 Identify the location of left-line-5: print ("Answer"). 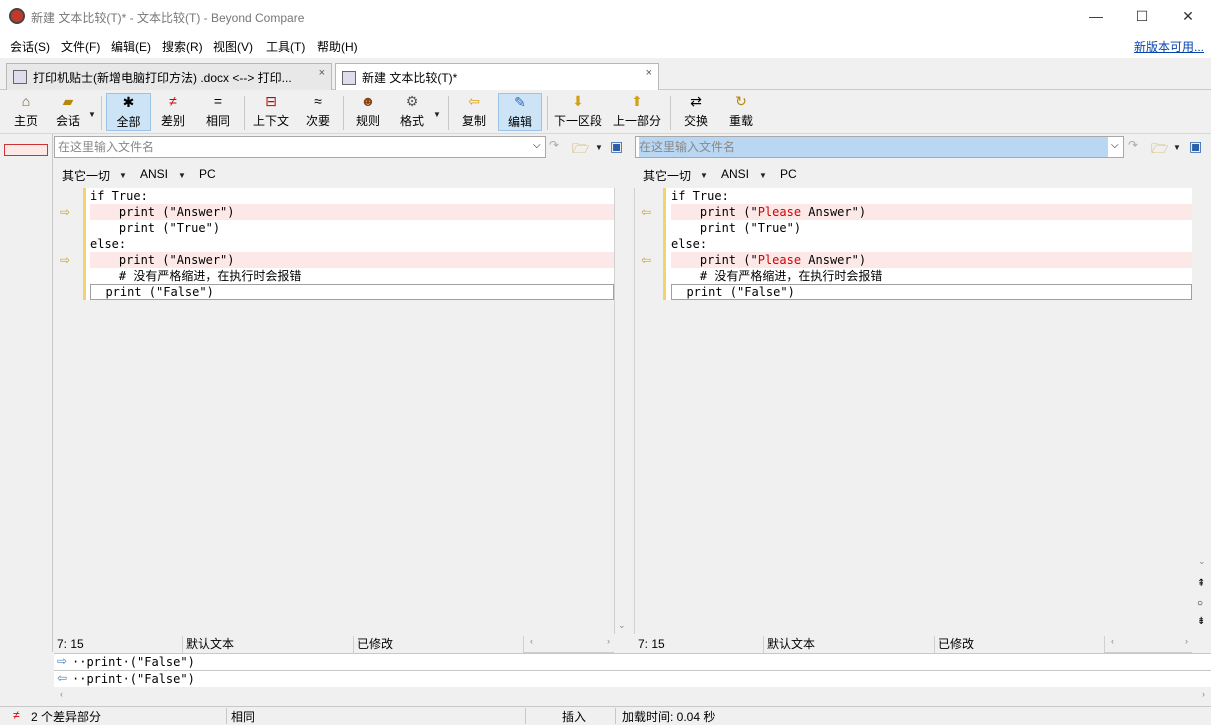
(352, 260).